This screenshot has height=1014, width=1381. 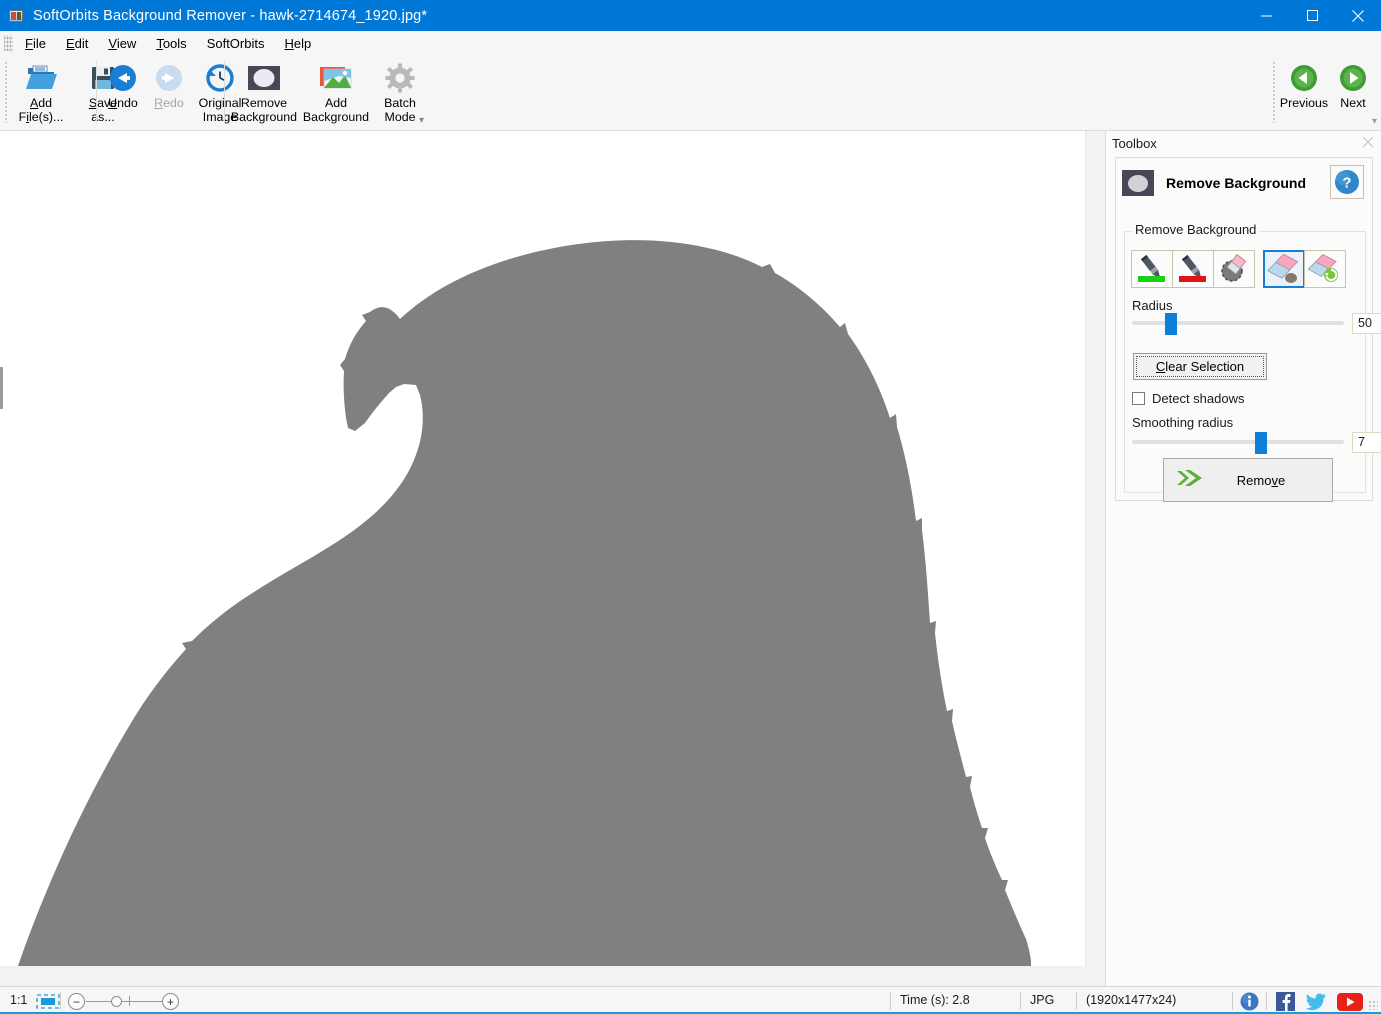 I want to click on menu-item-tools: Tools, so click(x=171, y=43).